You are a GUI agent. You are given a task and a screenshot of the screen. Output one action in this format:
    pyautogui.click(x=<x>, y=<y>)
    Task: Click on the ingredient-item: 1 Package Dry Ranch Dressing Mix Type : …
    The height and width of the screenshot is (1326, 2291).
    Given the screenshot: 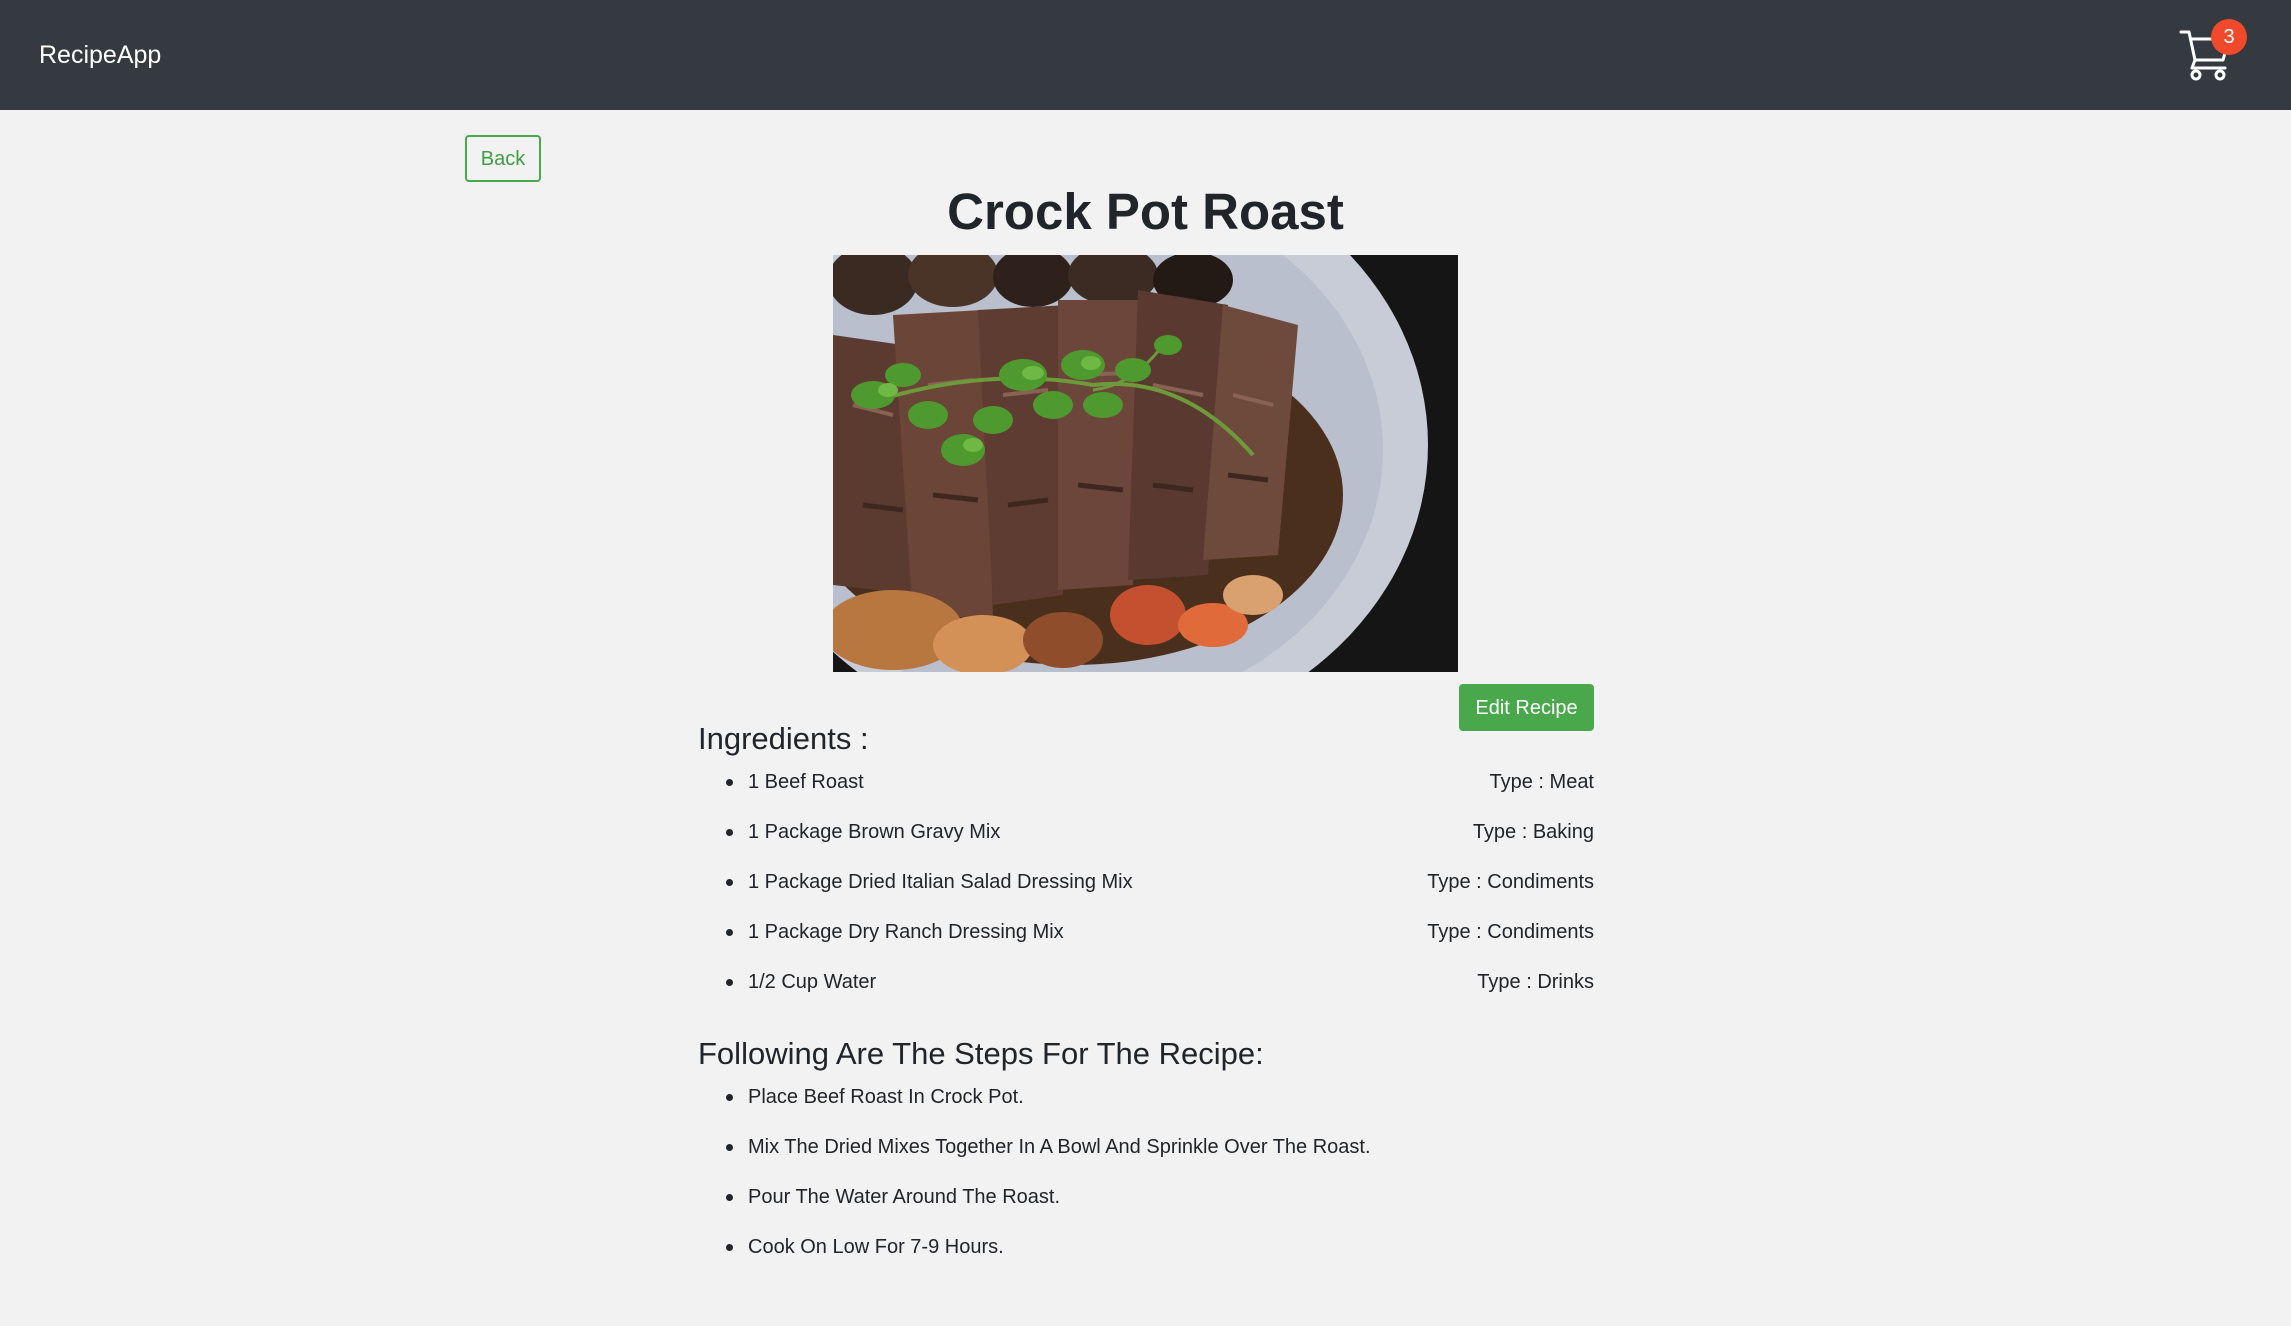 What is the action you would take?
    pyautogui.click(x=1146, y=942)
    